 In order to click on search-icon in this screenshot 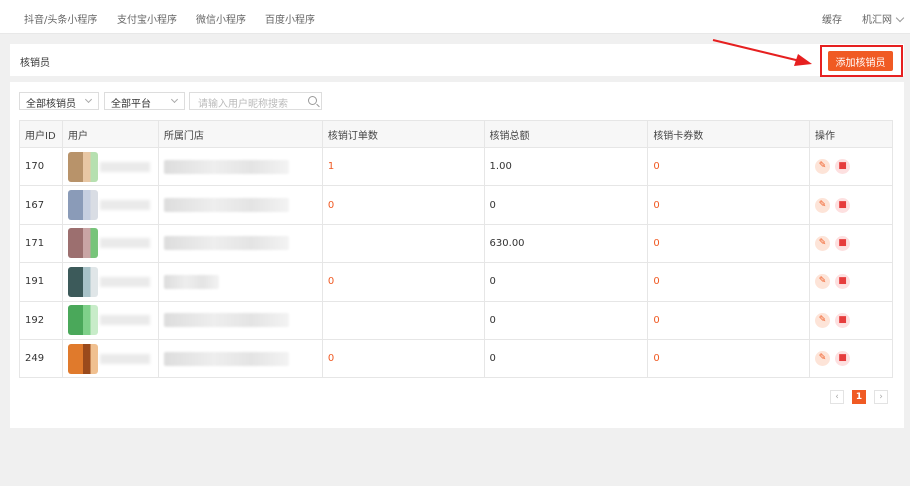, I will do `click(312, 100)`.